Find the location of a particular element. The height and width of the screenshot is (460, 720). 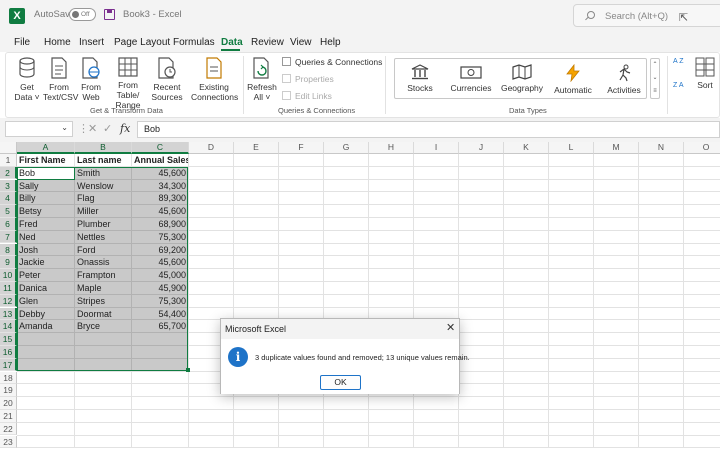

column-header-m: M is located at coordinates (616, 148).